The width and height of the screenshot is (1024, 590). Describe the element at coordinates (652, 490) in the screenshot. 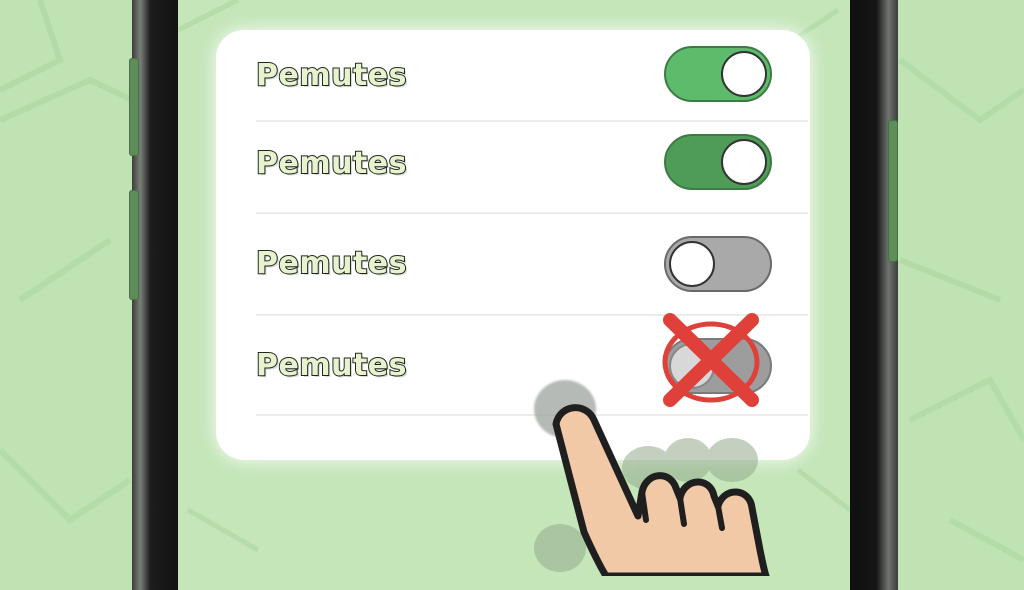

I see `hand-pointer-icon` at that location.